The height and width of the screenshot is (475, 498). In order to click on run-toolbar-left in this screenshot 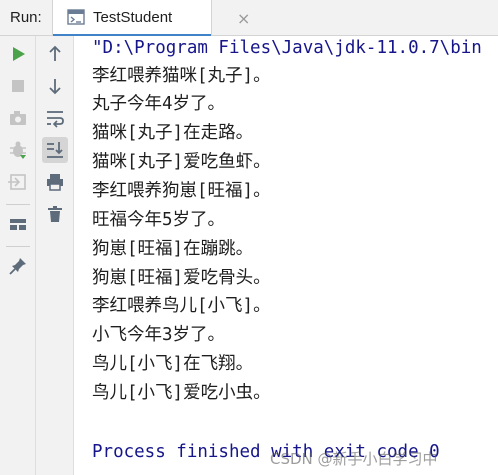, I will do `click(18, 255)`.